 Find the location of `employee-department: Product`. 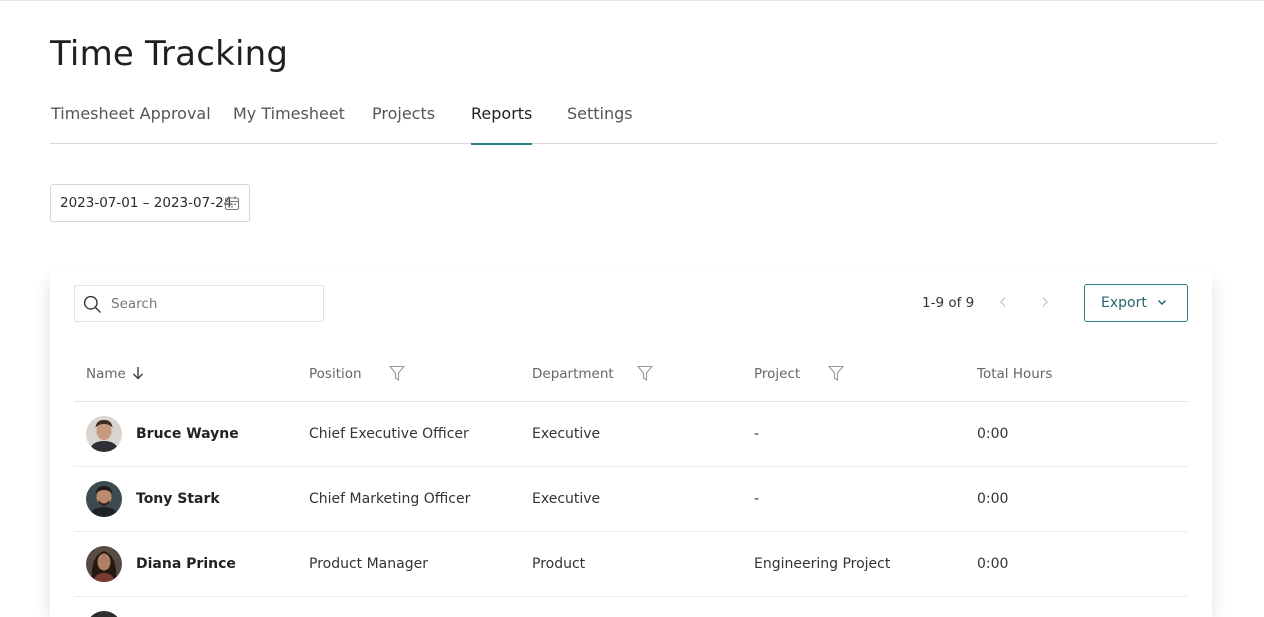

employee-department: Product is located at coordinates (559, 564).